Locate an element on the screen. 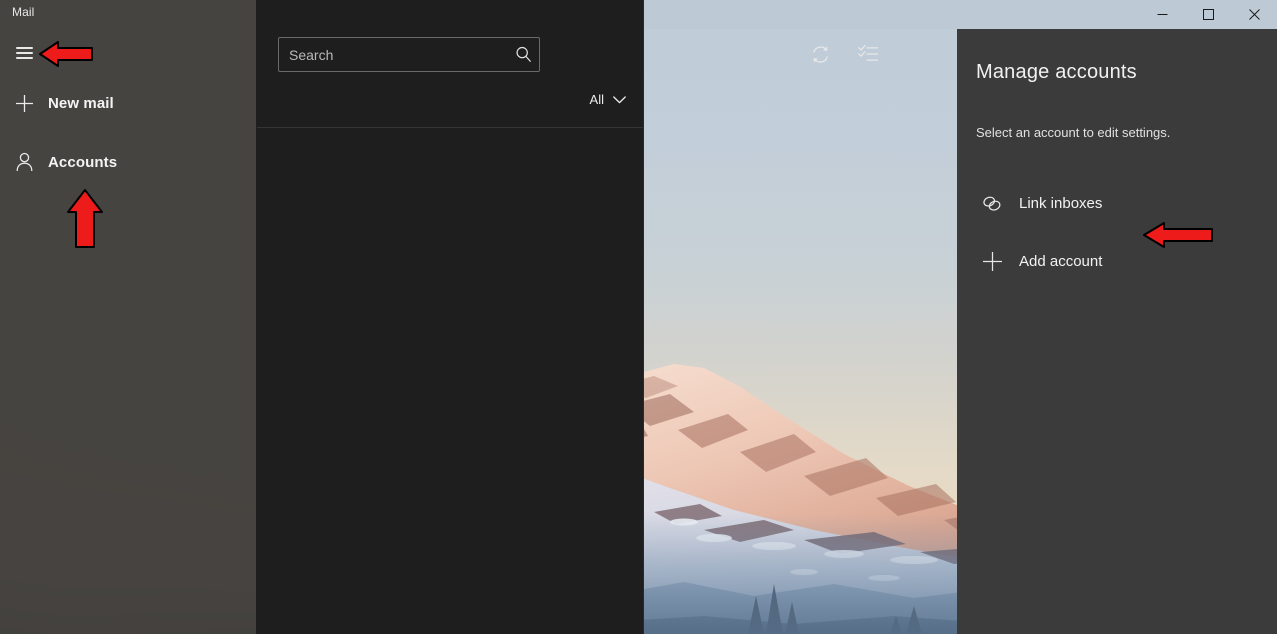 This screenshot has height=634, width=1277. window-controls is located at coordinates (1208, 14).